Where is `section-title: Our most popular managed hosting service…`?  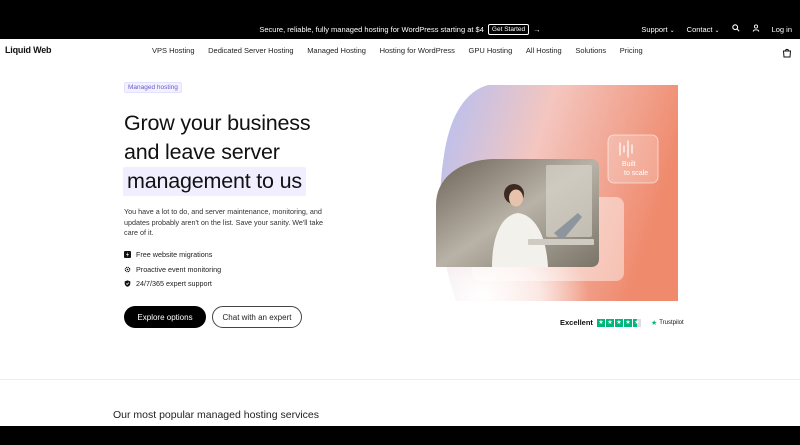
section-title: Our most popular managed hosting service… is located at coordinates (216, 415).